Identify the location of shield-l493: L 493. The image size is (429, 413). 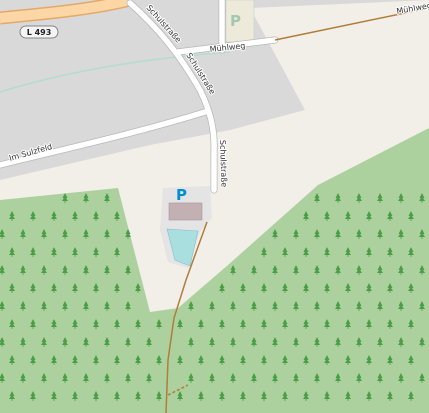
(39, 32).